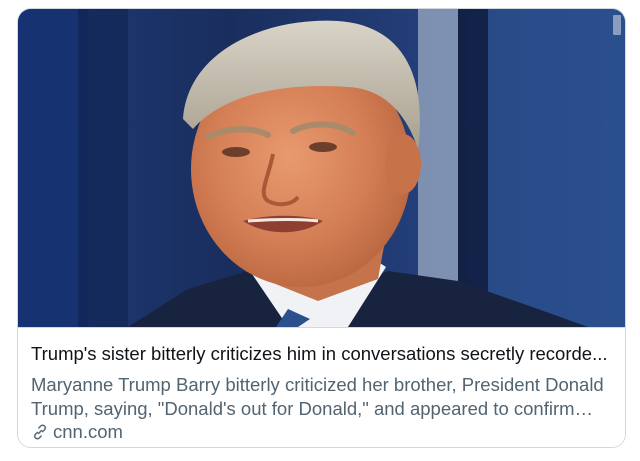 The height and width of the screenshot is (461, 640). I want to click on photo-credit-mark, so click(617, 25).